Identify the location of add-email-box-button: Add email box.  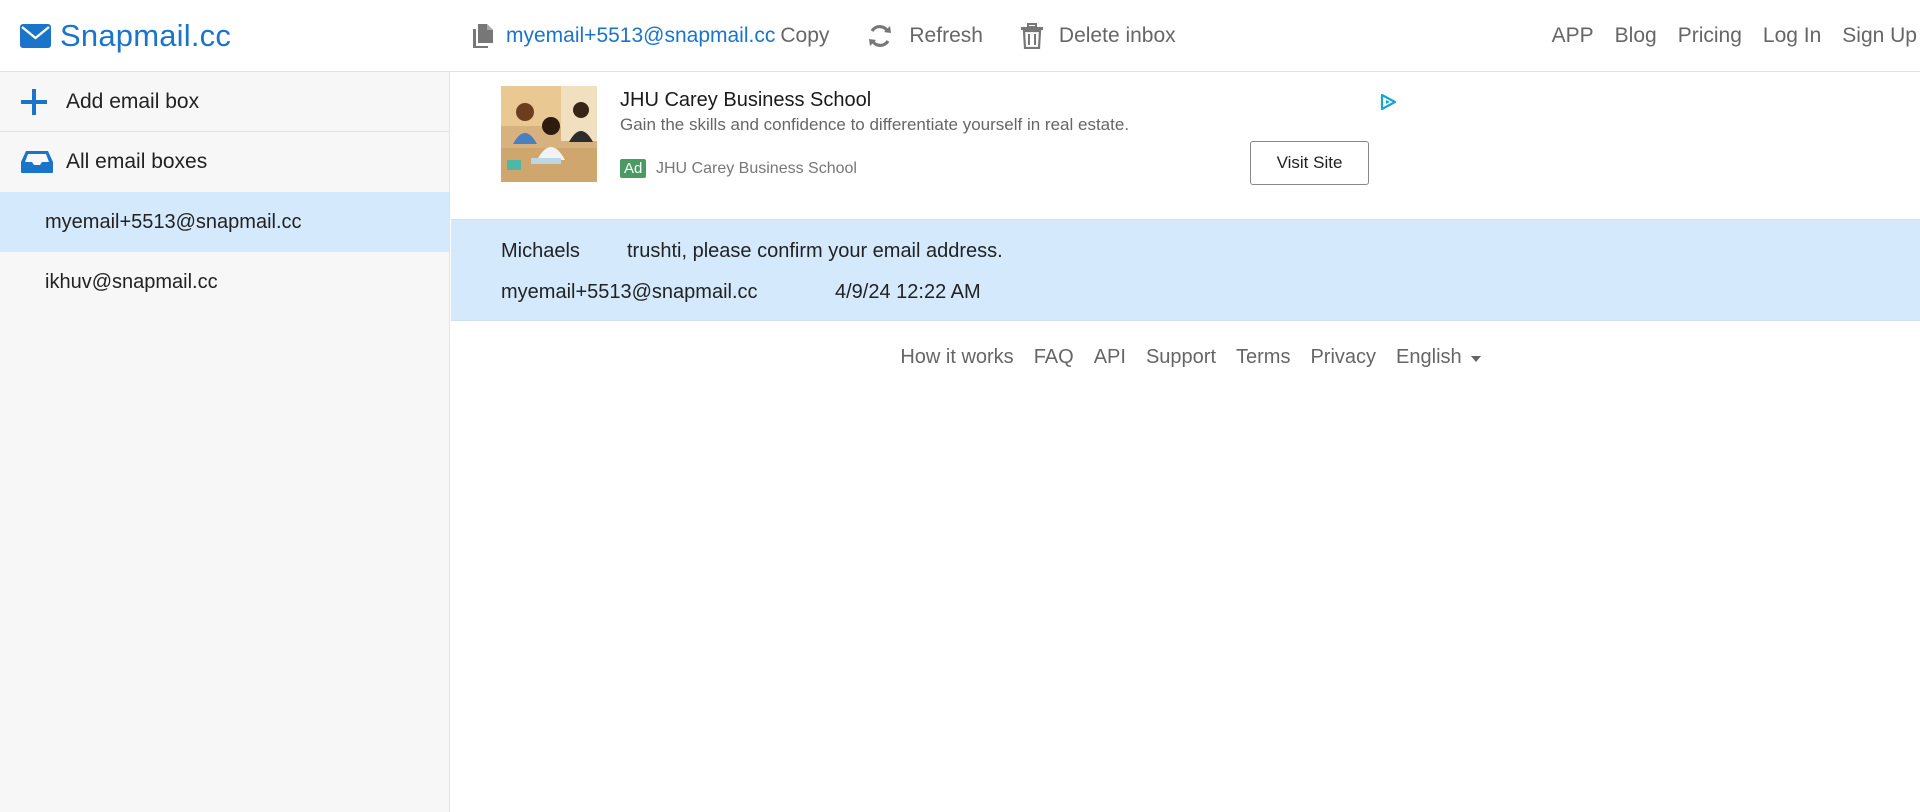
(224, 102).